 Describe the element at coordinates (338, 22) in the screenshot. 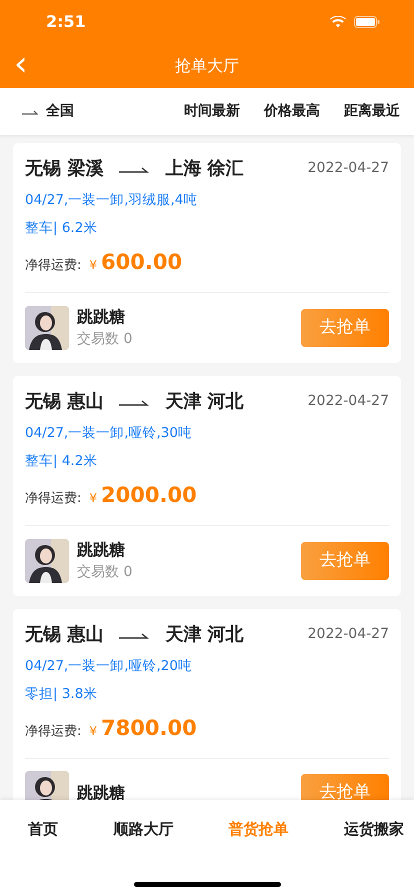

I see `wifi-icon` at that location.